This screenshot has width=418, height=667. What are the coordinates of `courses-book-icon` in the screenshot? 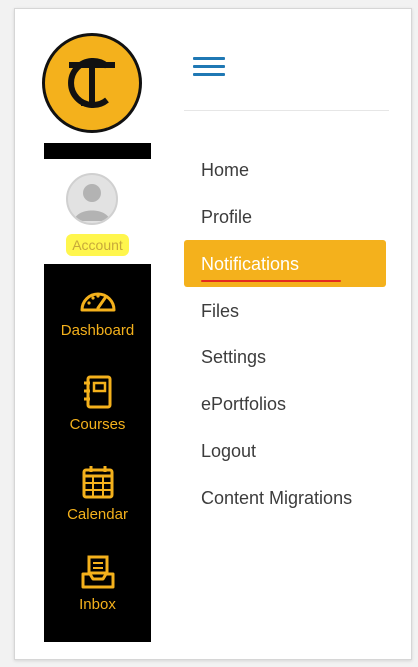 It's located at (97, 392).